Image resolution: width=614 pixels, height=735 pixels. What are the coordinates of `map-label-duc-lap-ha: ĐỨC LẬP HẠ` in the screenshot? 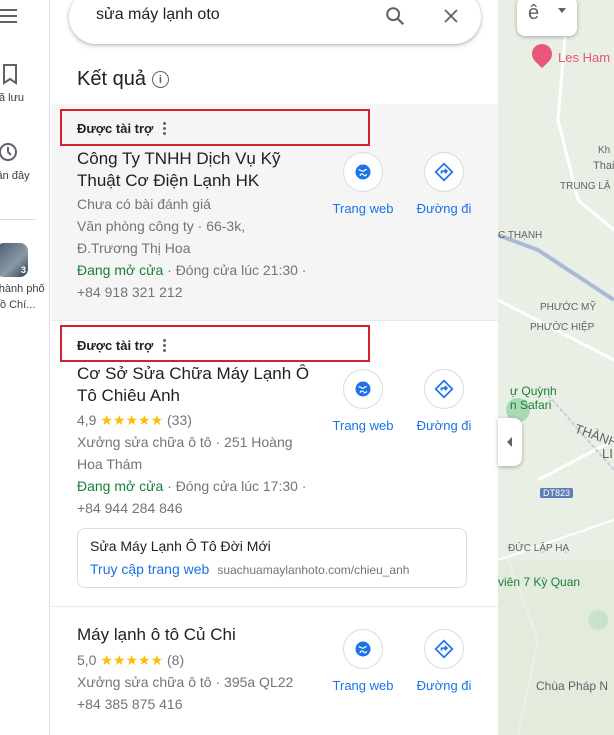 It's located at (539, 548).